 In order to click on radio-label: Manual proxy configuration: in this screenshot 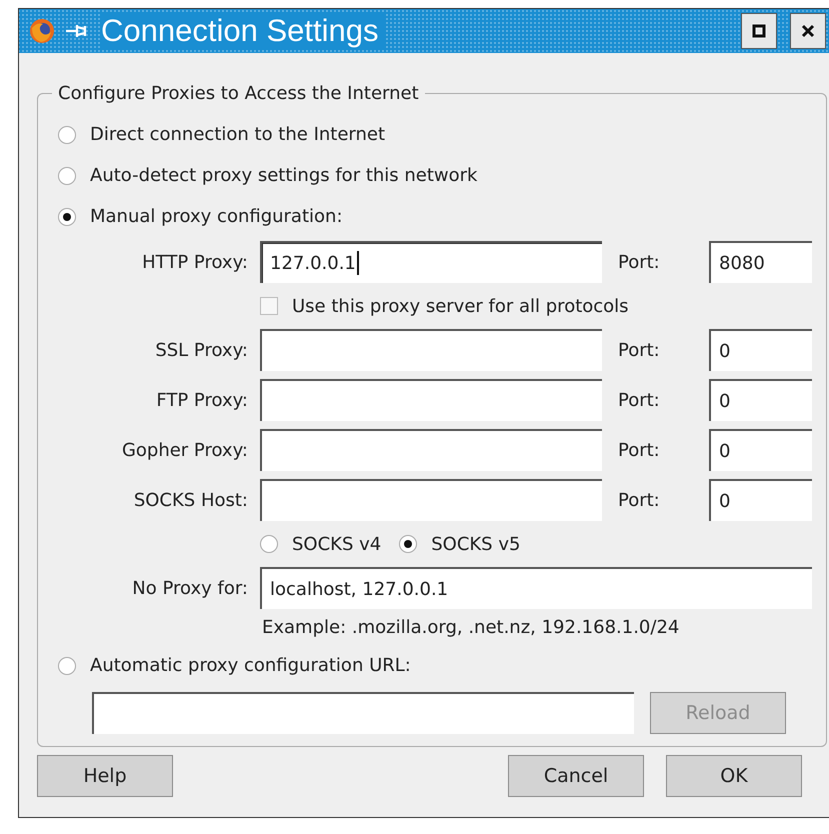, I will do `click(216, 216)`.